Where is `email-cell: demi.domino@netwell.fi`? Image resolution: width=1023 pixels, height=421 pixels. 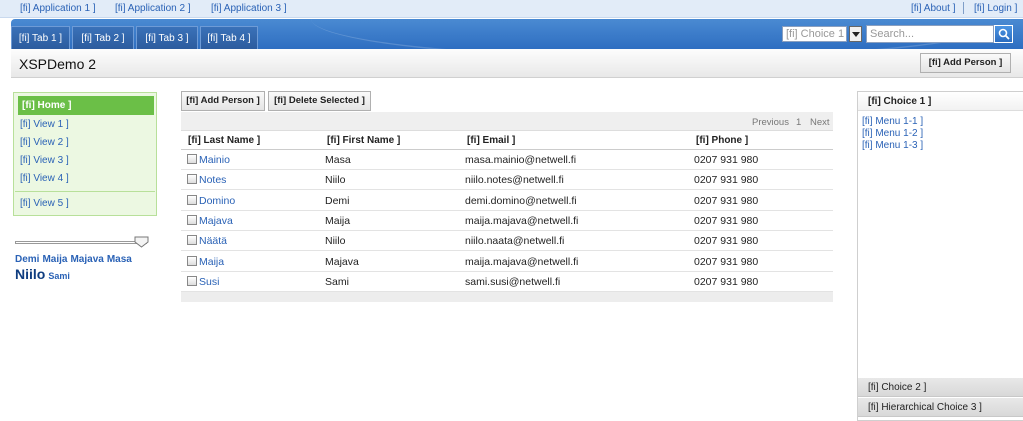
email-cell: demi.domino@netwell.fi is located at coordinates (521, 200).